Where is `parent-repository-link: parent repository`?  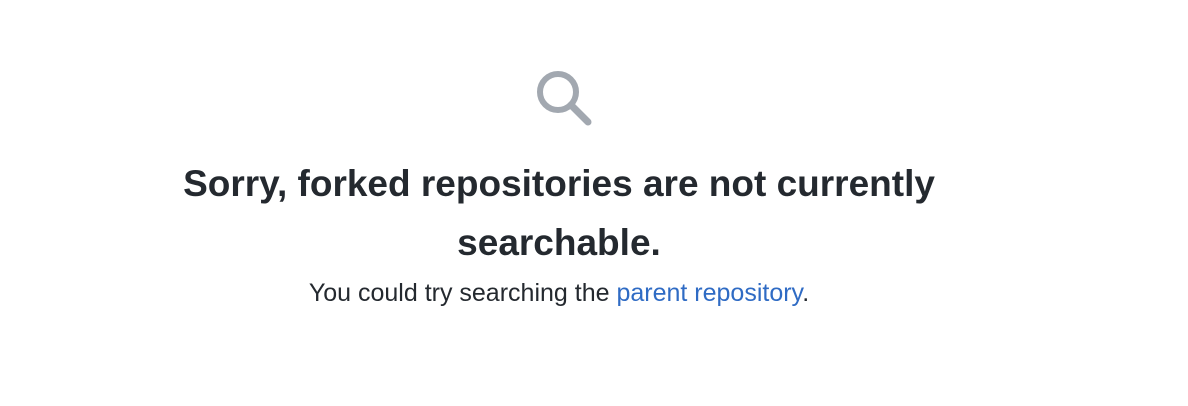 parent-repository-link: parent repository is located at coordinates (709, 293).